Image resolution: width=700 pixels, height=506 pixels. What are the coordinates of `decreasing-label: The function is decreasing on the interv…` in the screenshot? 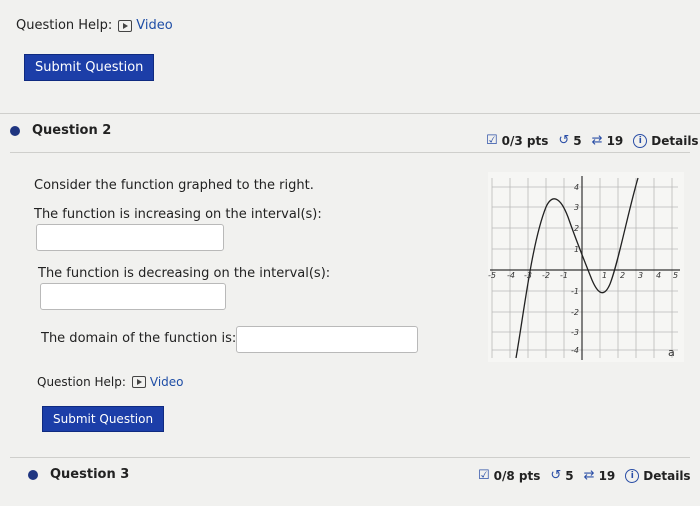 It's located at (184, 273).